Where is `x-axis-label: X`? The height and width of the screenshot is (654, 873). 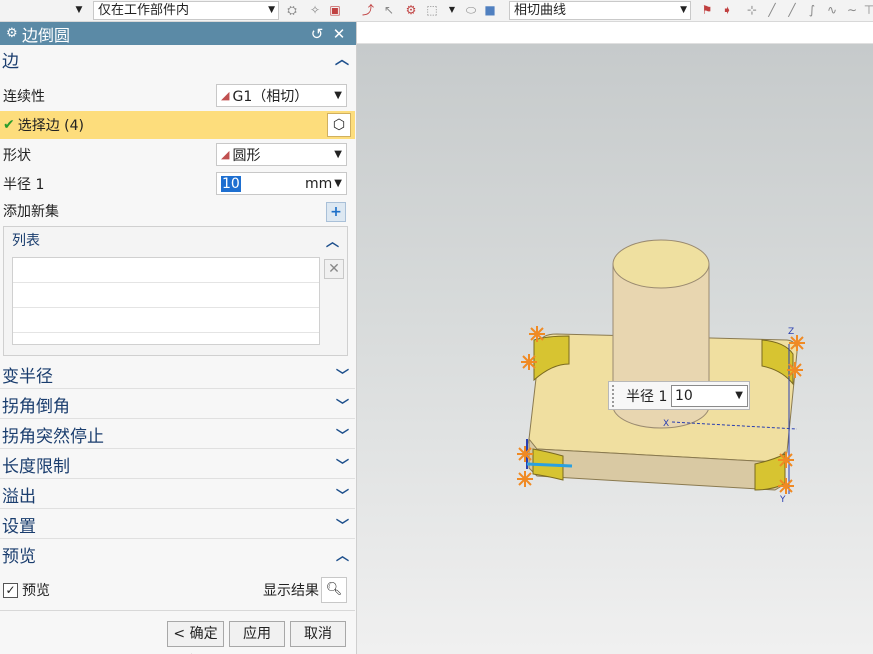
x-axis-label: X is located at coordinates (666, 424).